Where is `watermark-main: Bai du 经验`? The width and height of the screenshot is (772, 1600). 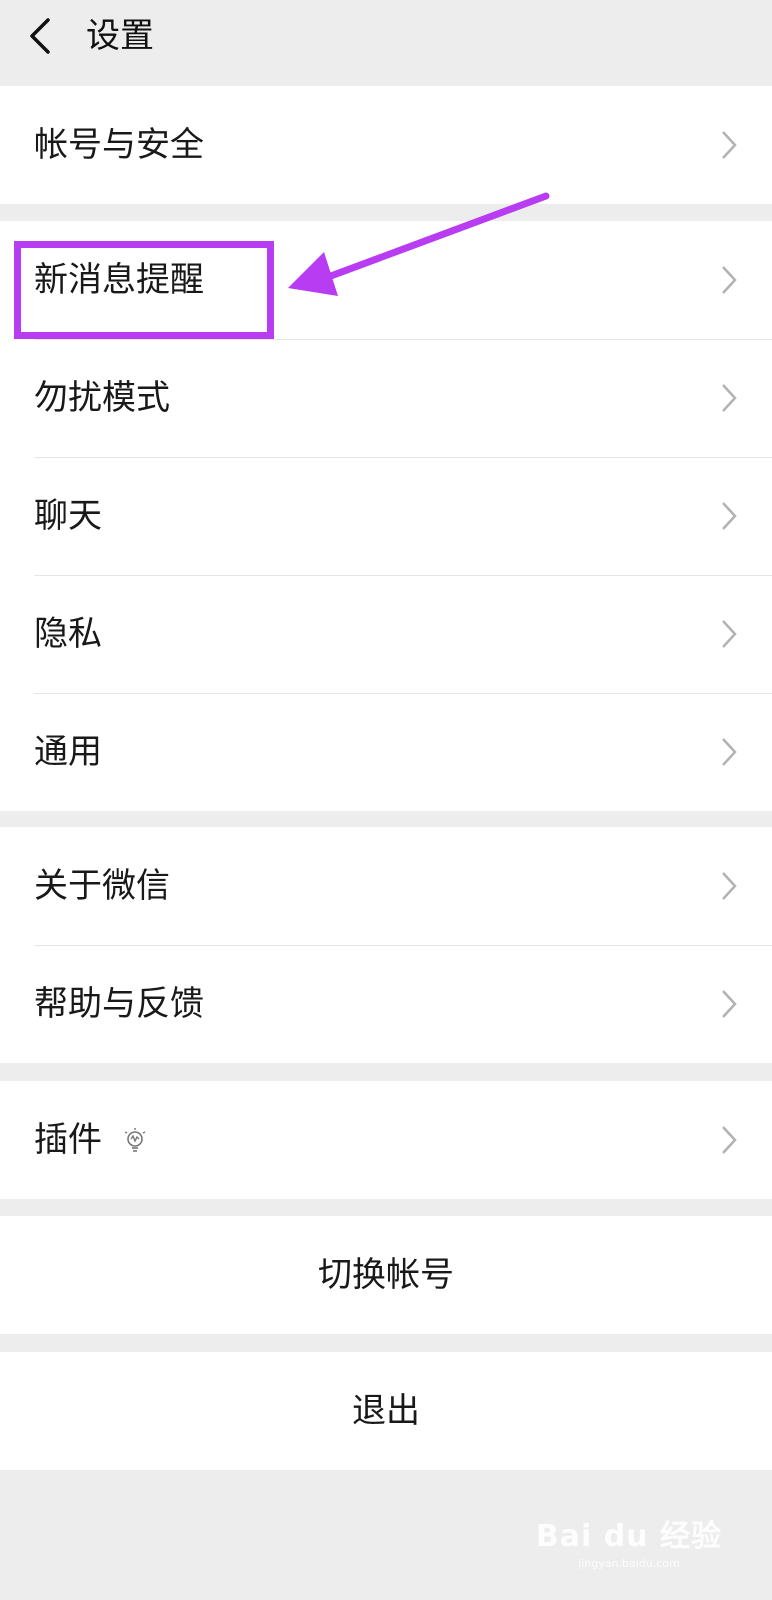
watermark-main: Bai du 经验 is located at coordinates (628, 1536).